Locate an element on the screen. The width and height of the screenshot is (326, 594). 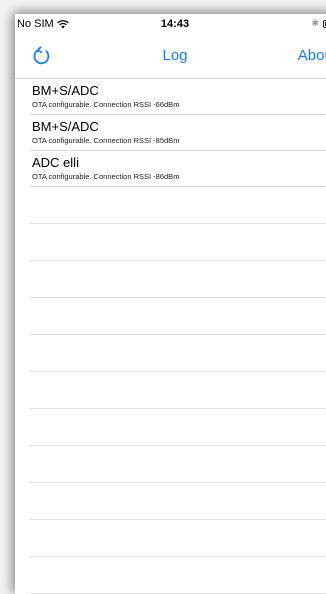
device-detail: OTA configurable. Connection RSSI -86dBm is located at coordinates (106, 176).